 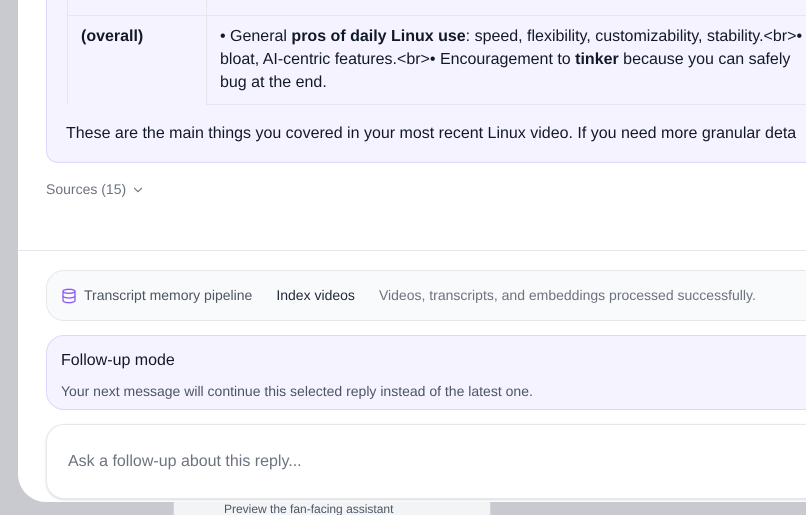 What do you see at coordinates (112, 37) in the screenshot?
I see `table-cell-text: (overall)` at bounding box center [112, 37].